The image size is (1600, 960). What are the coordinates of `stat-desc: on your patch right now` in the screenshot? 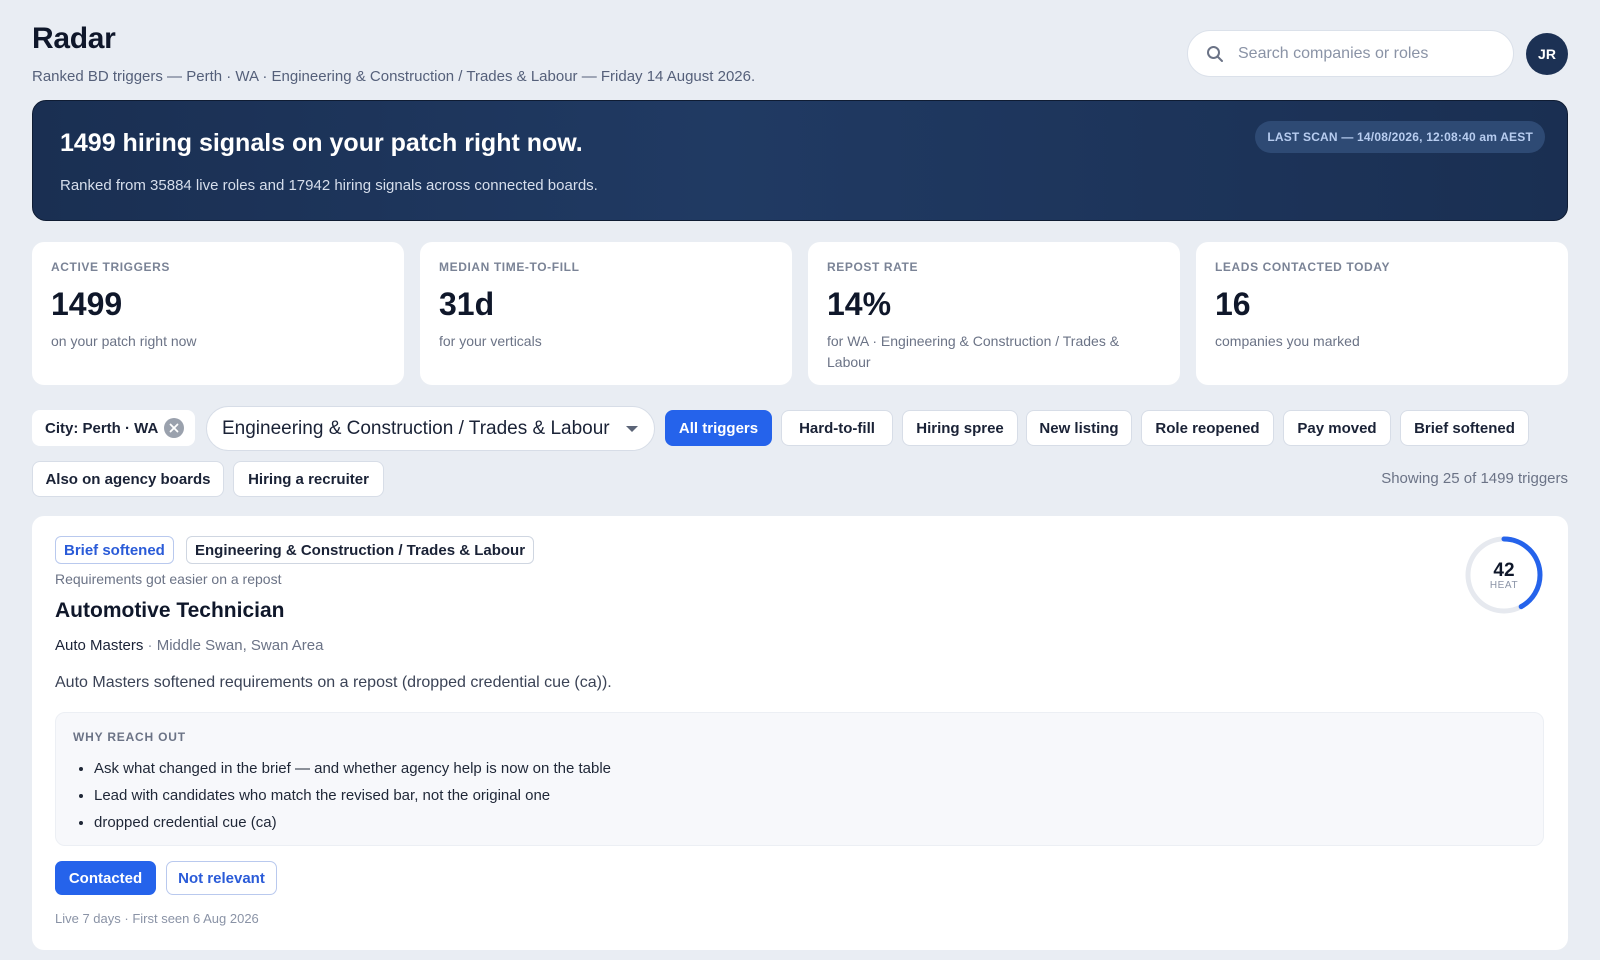 It's located at (124, 341).